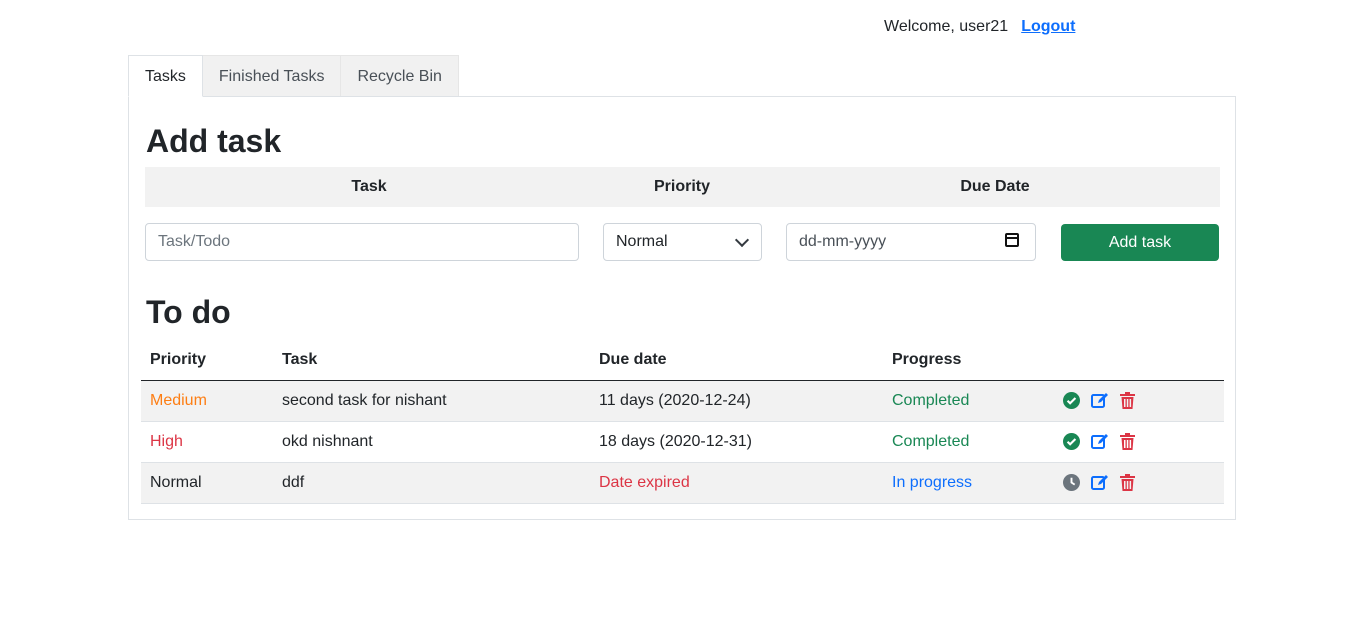 This screenshot has height=634, width=1365. Describe the element at coordinates (1048, 27) in the screenshot. I see `logout-link: Logout` at that location.